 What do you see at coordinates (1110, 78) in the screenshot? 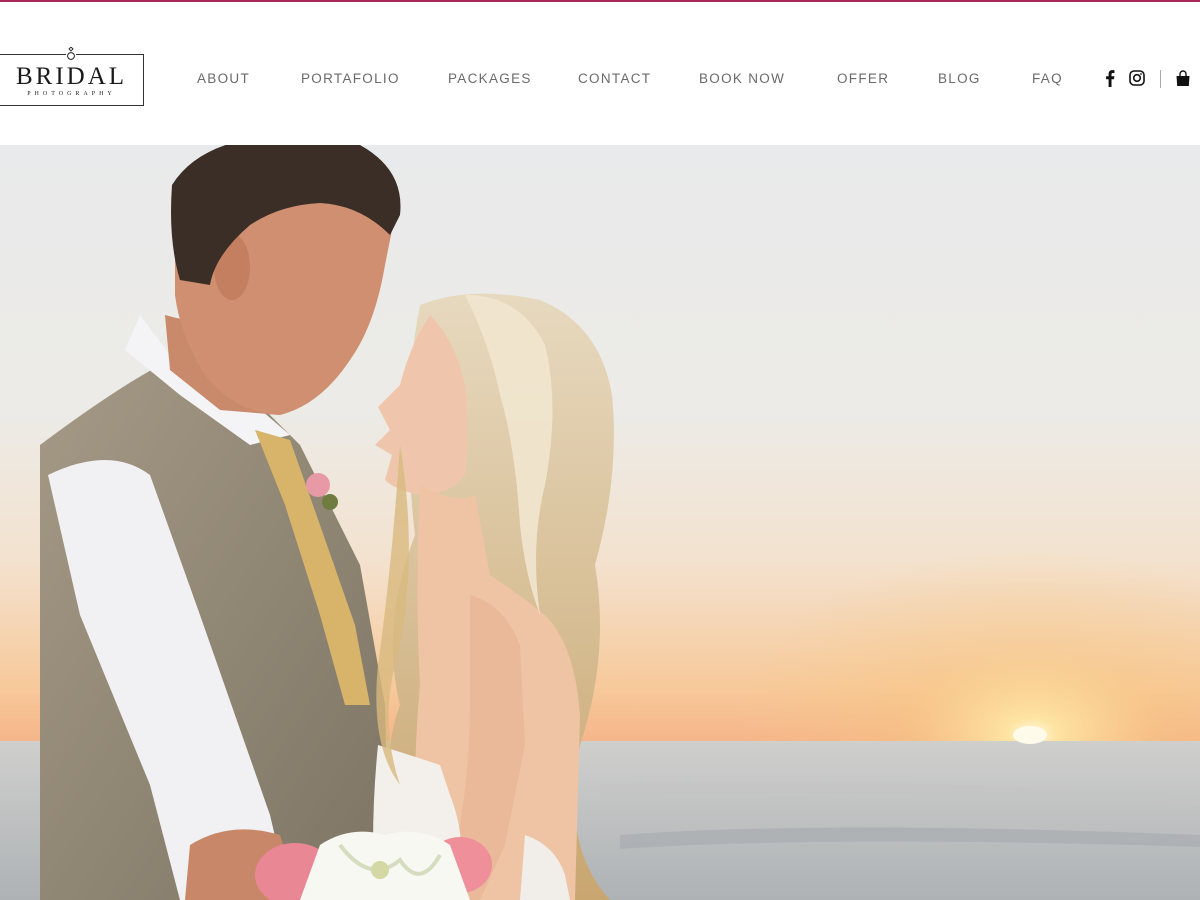
I see `facebook-icon` at bounding box center [1110, 78].